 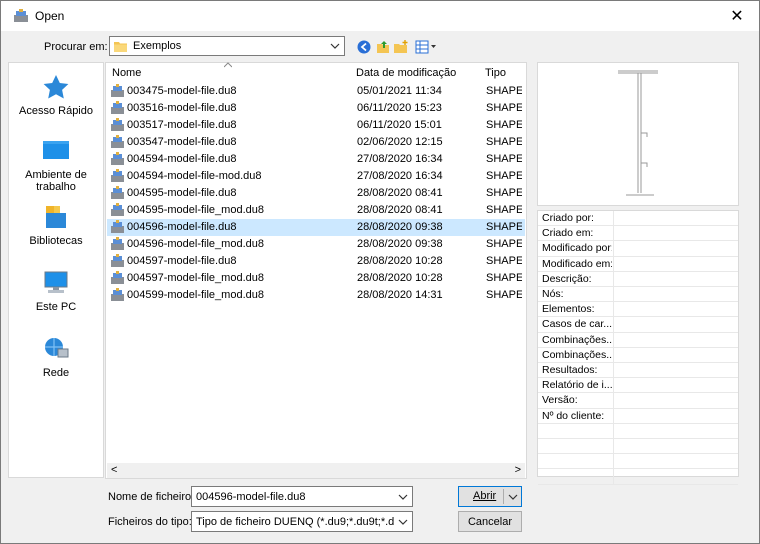 I want to click on place-this-pc: Este PC, so click(x=56, y=291).